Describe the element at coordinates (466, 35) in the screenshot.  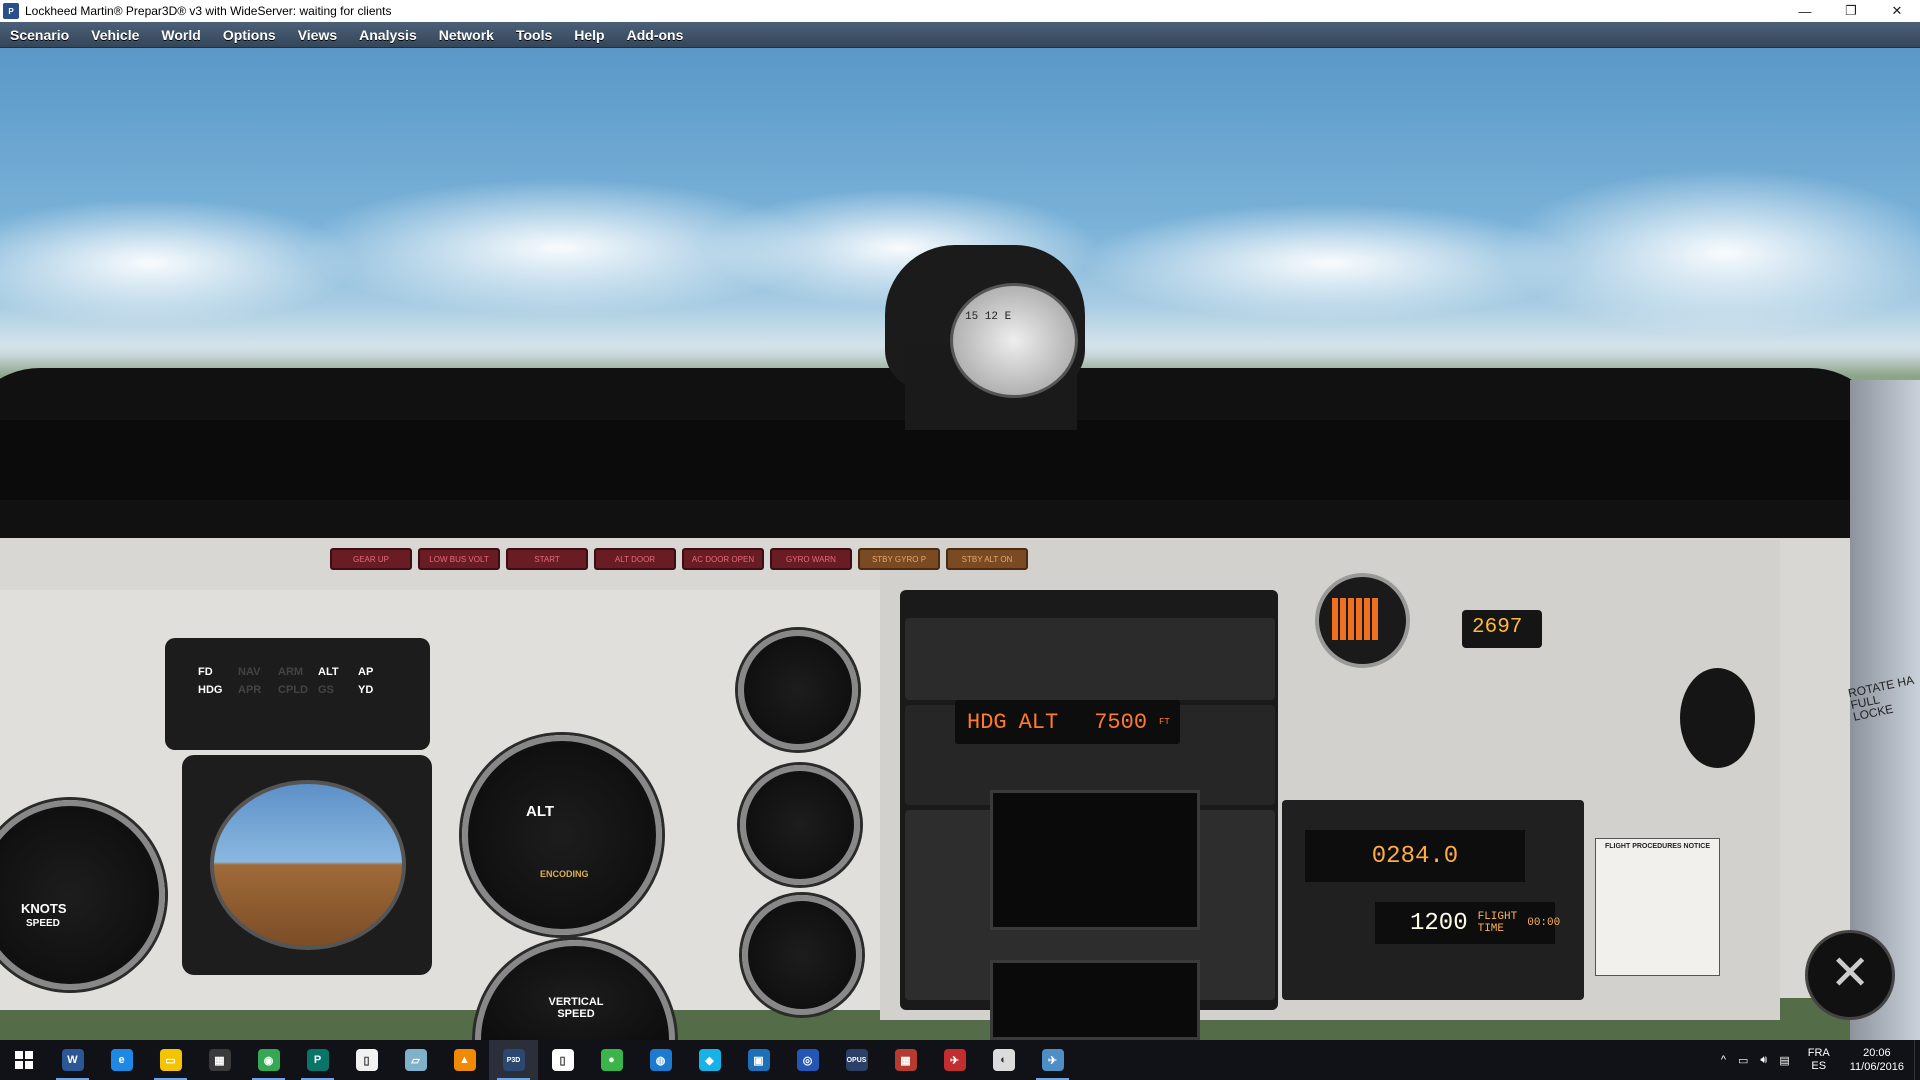
I see `menu-network: Network` at that location.